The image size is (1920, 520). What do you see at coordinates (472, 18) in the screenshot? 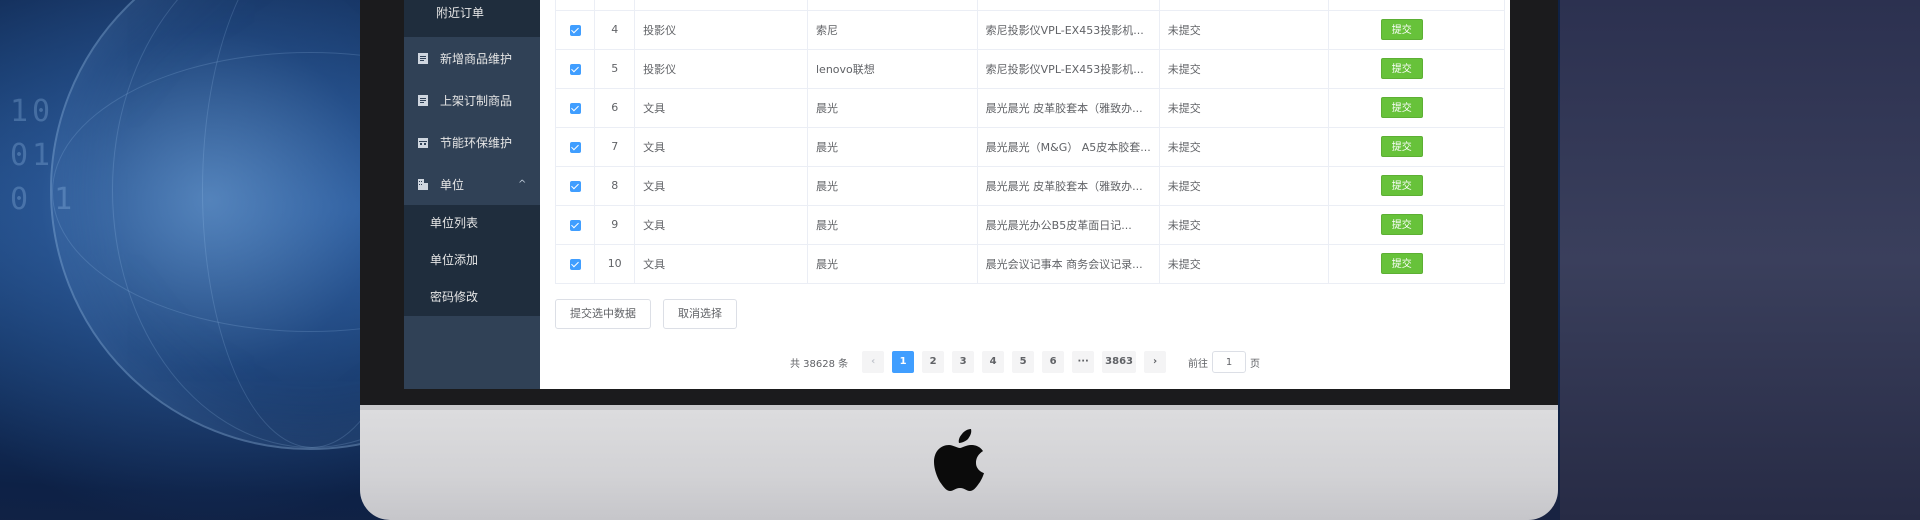
I see `sidebar-item-nearby-orders: 附近订单` at bounding box center [472, 18].